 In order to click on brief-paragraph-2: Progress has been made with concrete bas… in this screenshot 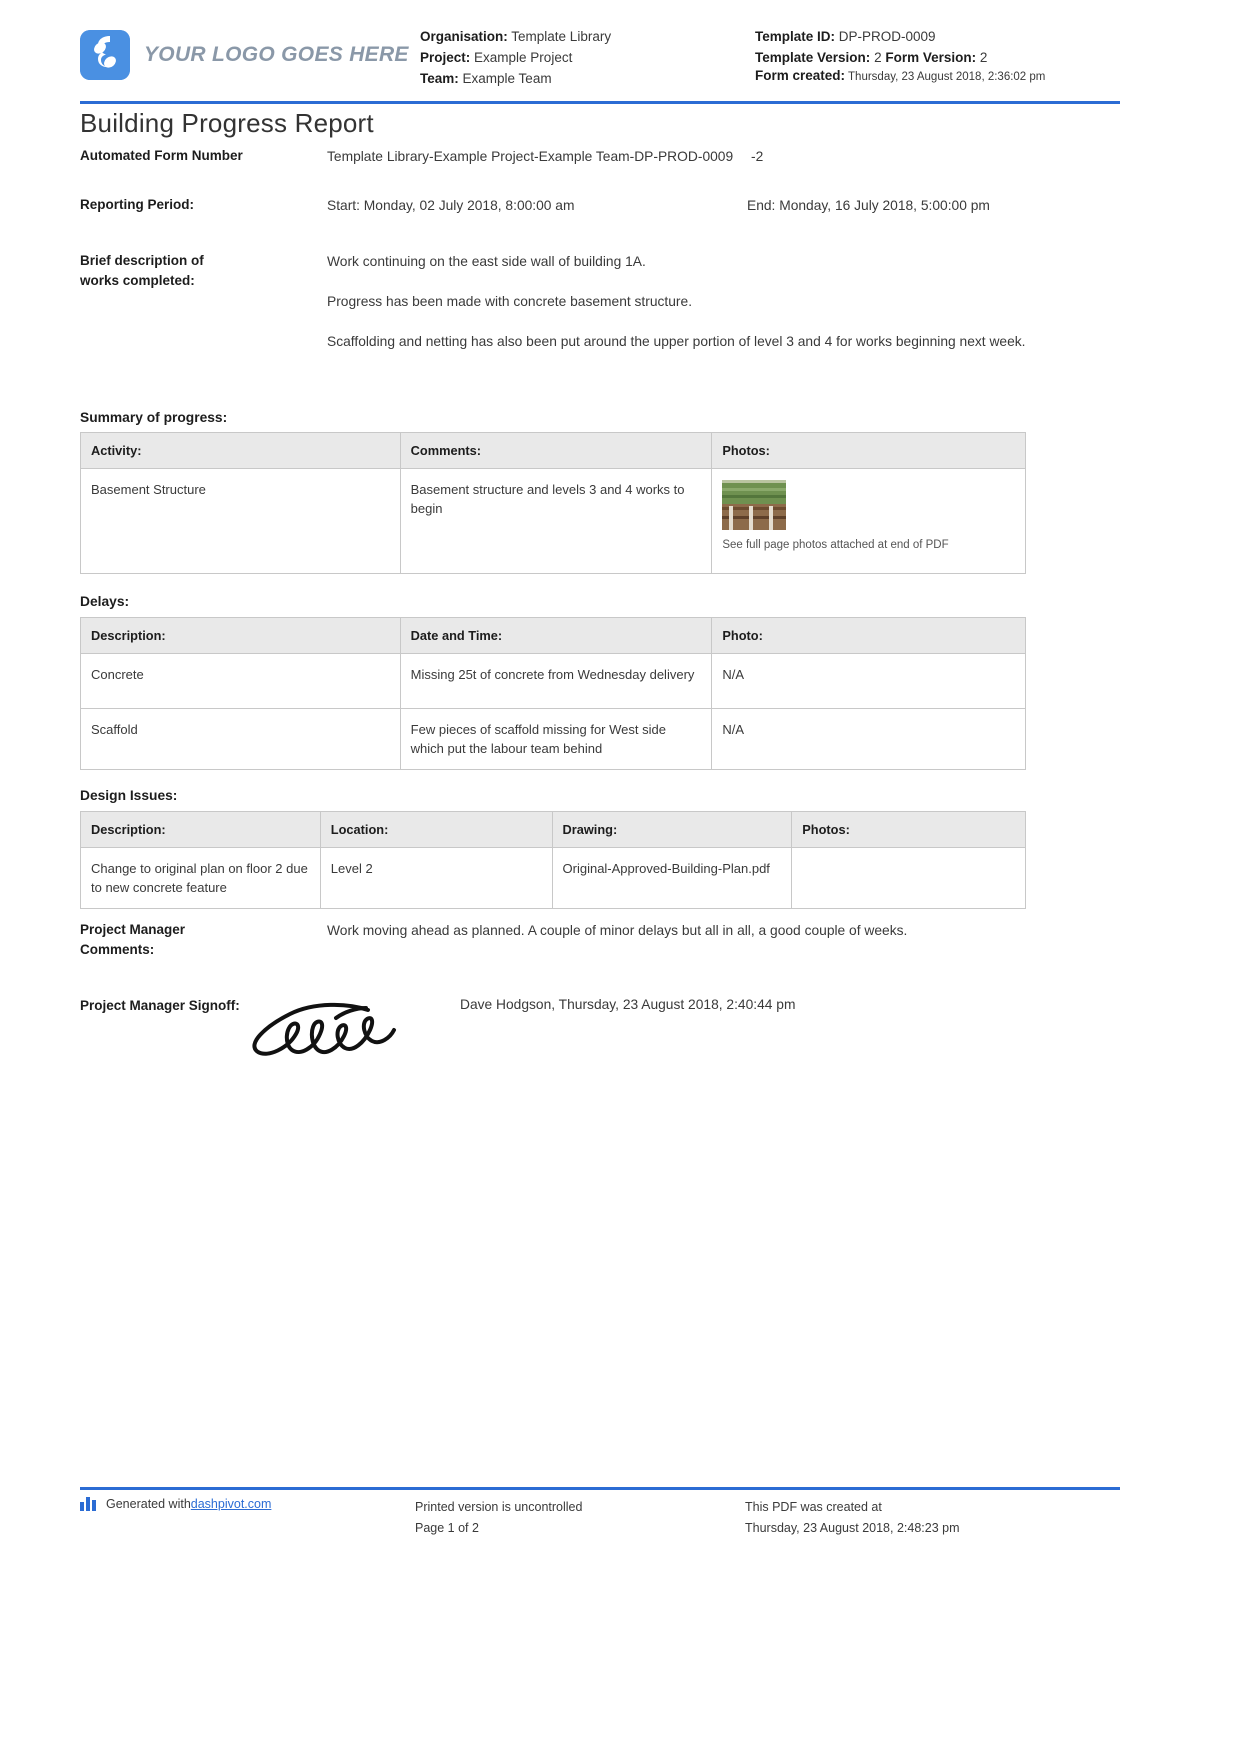, I will do `click(510, 301)`.